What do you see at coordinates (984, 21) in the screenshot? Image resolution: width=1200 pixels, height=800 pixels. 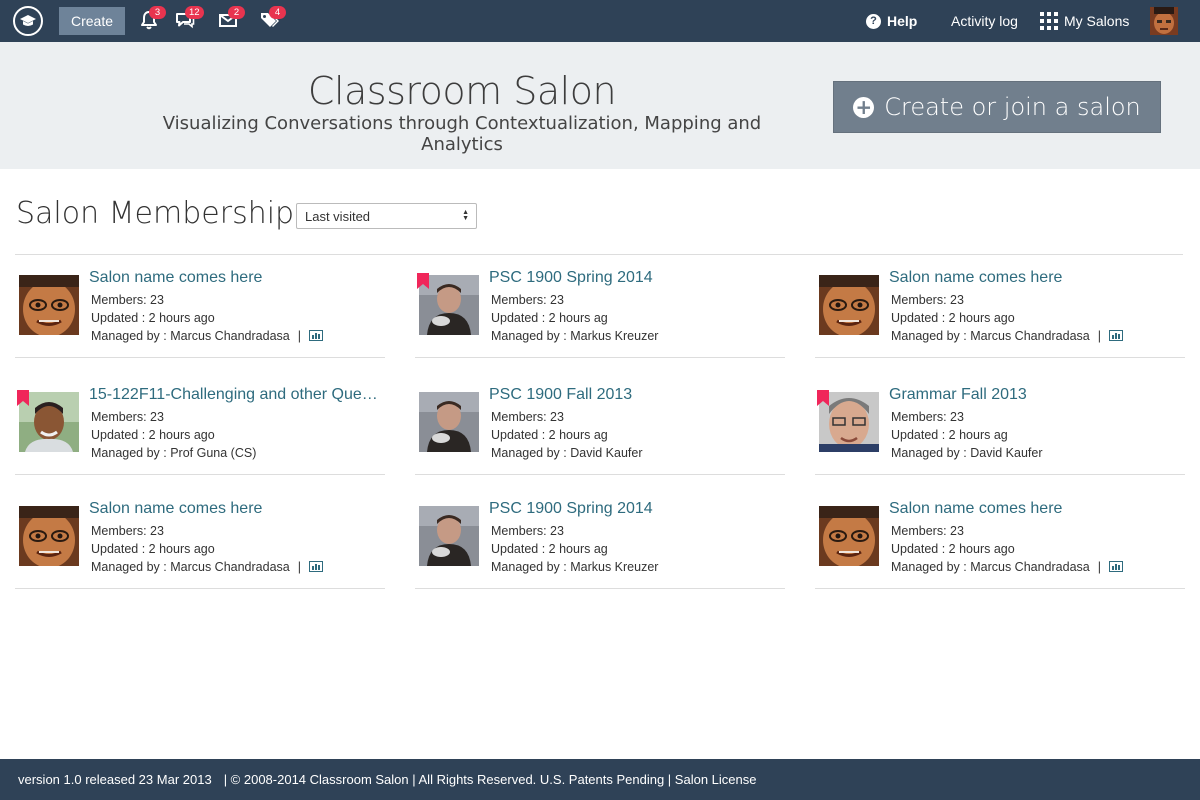 I see `activity-log-link: Activity log` at bounding box center [984, 21].